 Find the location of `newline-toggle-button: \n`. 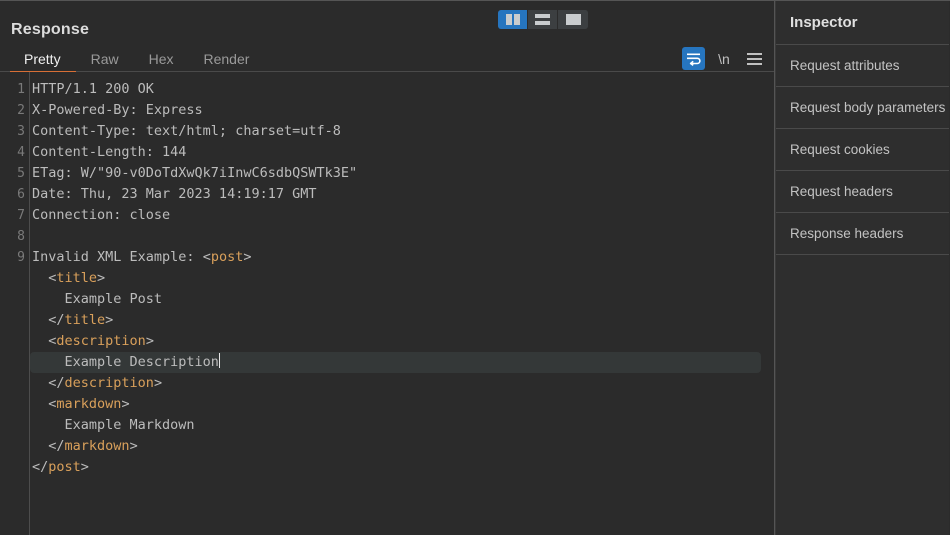

newline-toggle-button: \n is located at coordinates (724, 59).